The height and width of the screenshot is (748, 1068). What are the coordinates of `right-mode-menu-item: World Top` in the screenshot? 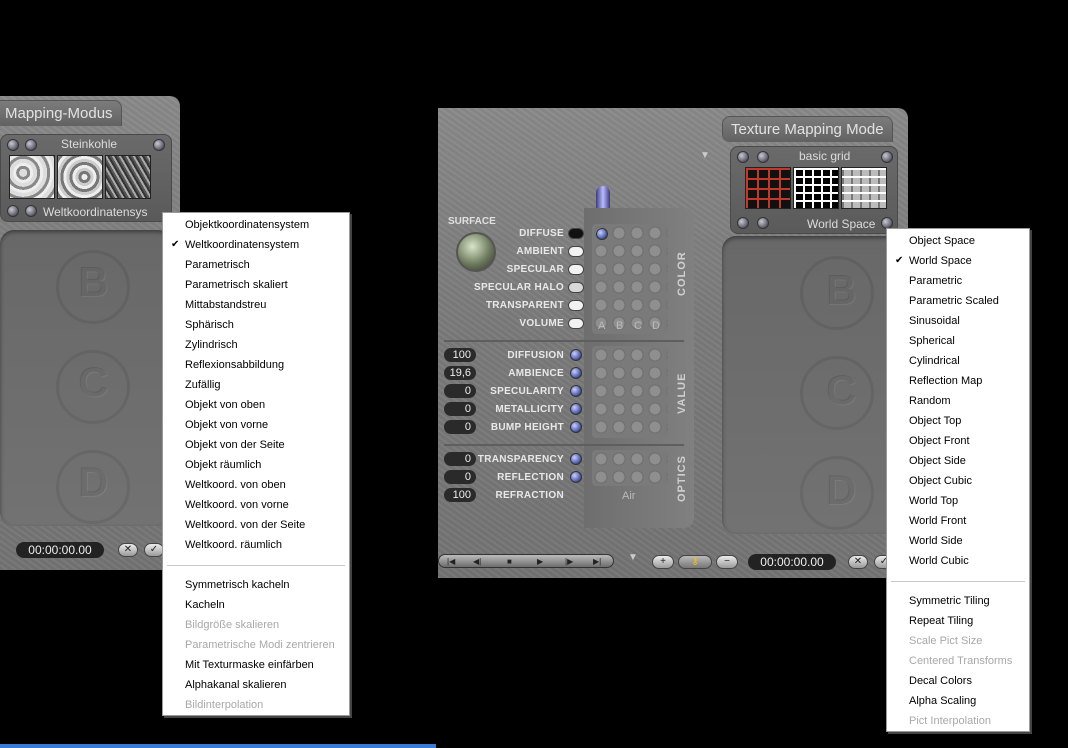 It's located at (958, 501).